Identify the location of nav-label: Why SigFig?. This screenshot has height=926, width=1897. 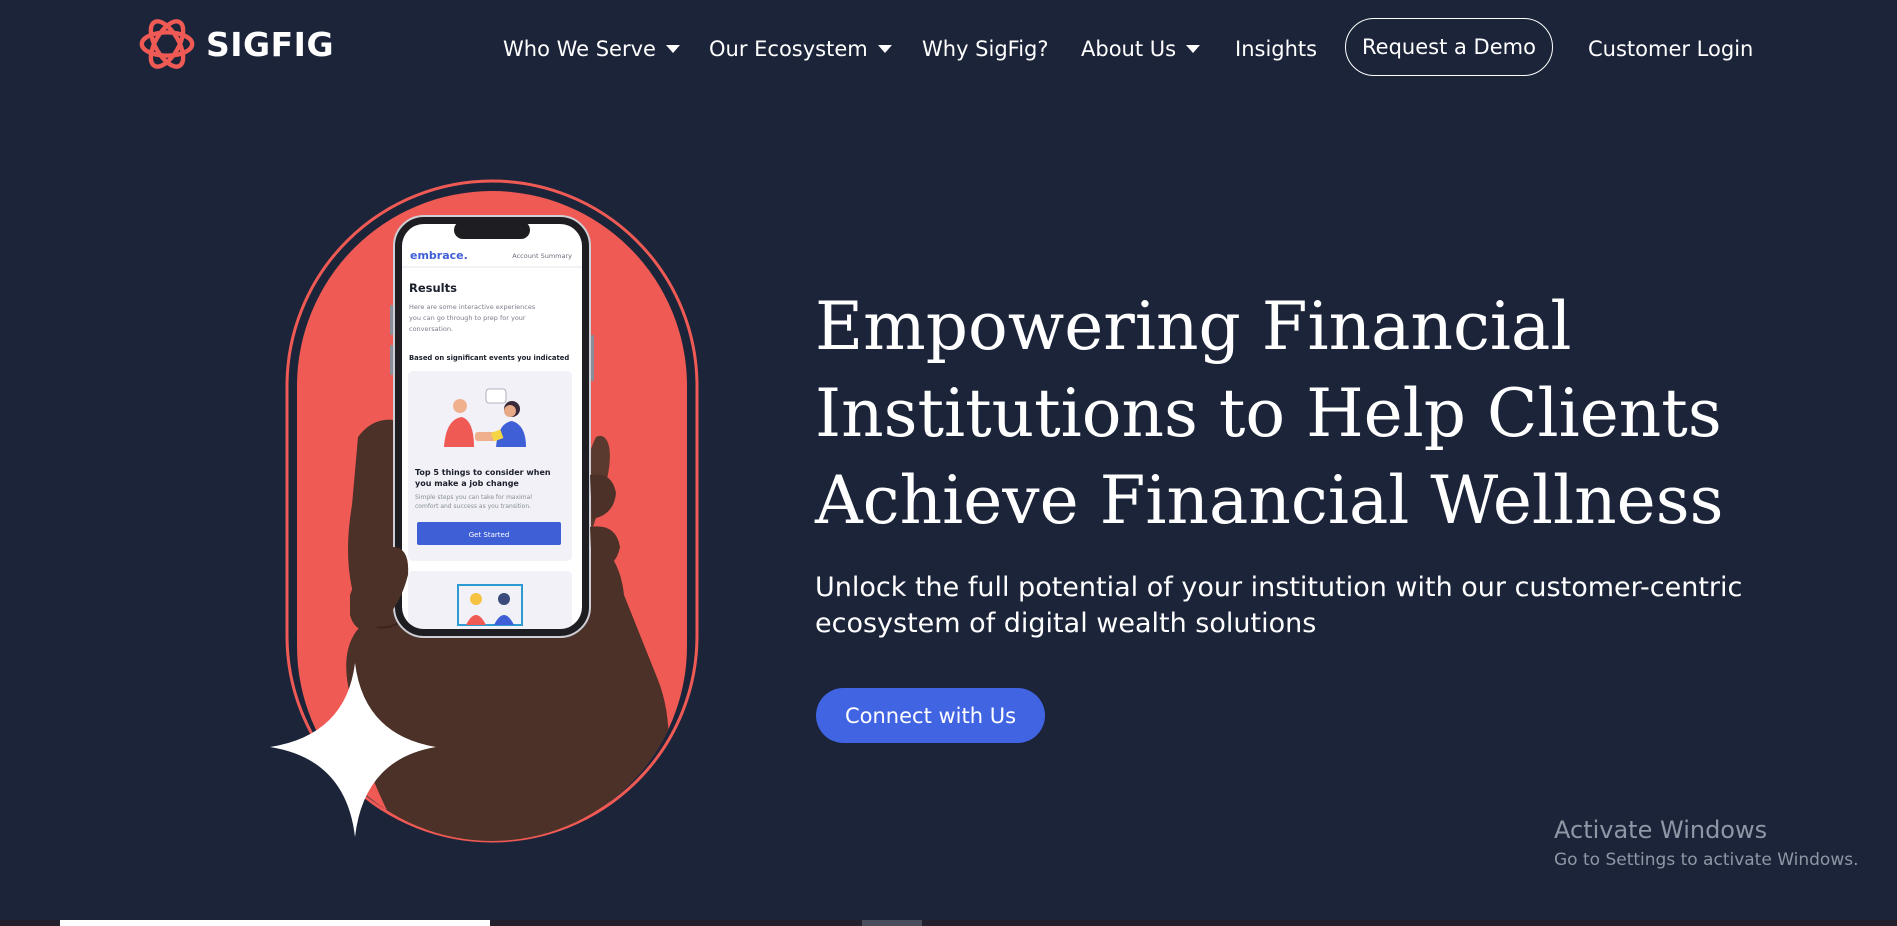
(985, 49).